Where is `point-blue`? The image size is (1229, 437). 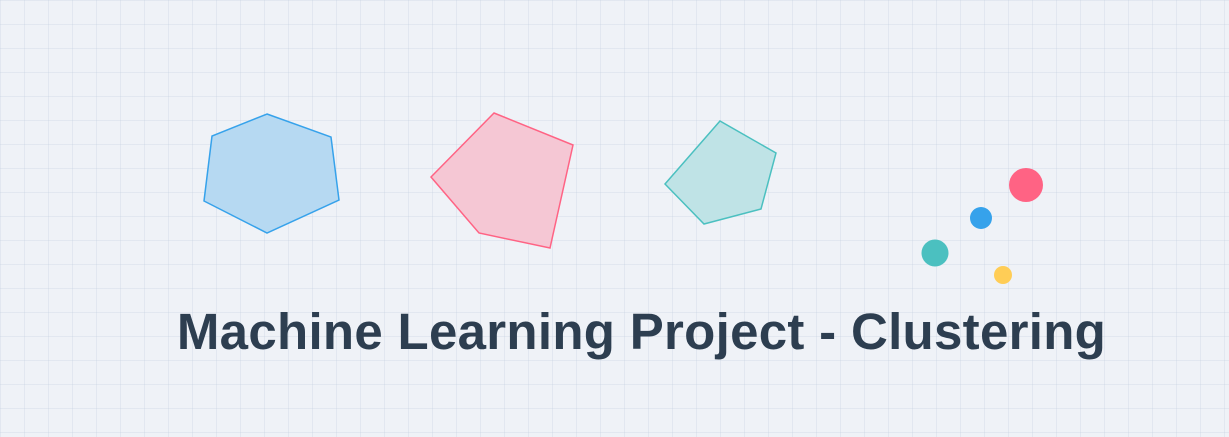
point-blue is located at coordinates (981, 218).